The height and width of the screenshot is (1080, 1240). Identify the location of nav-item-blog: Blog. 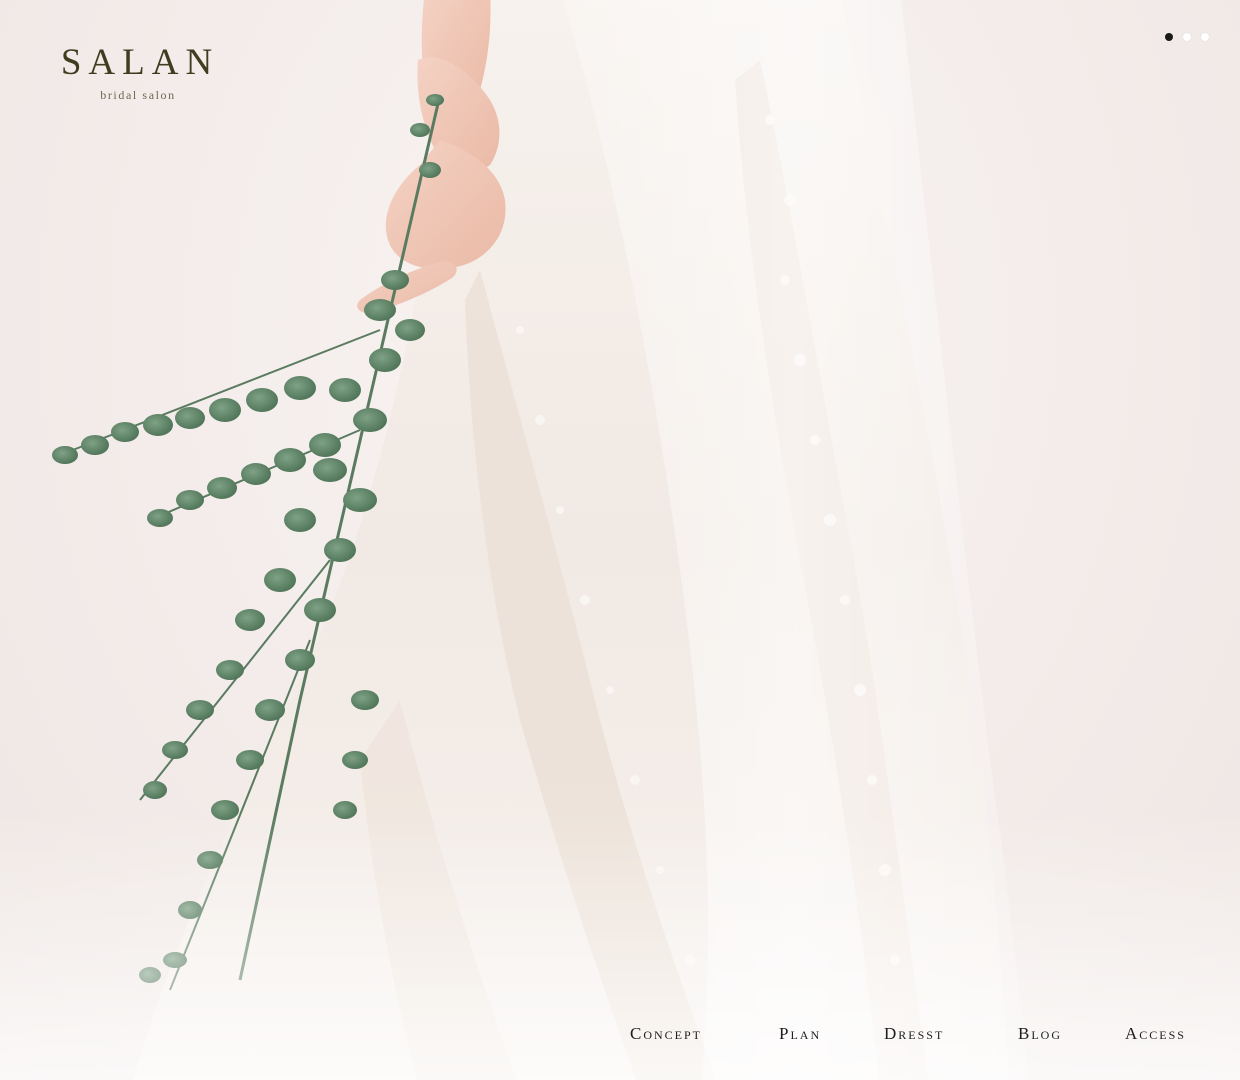
(1040, 1034).